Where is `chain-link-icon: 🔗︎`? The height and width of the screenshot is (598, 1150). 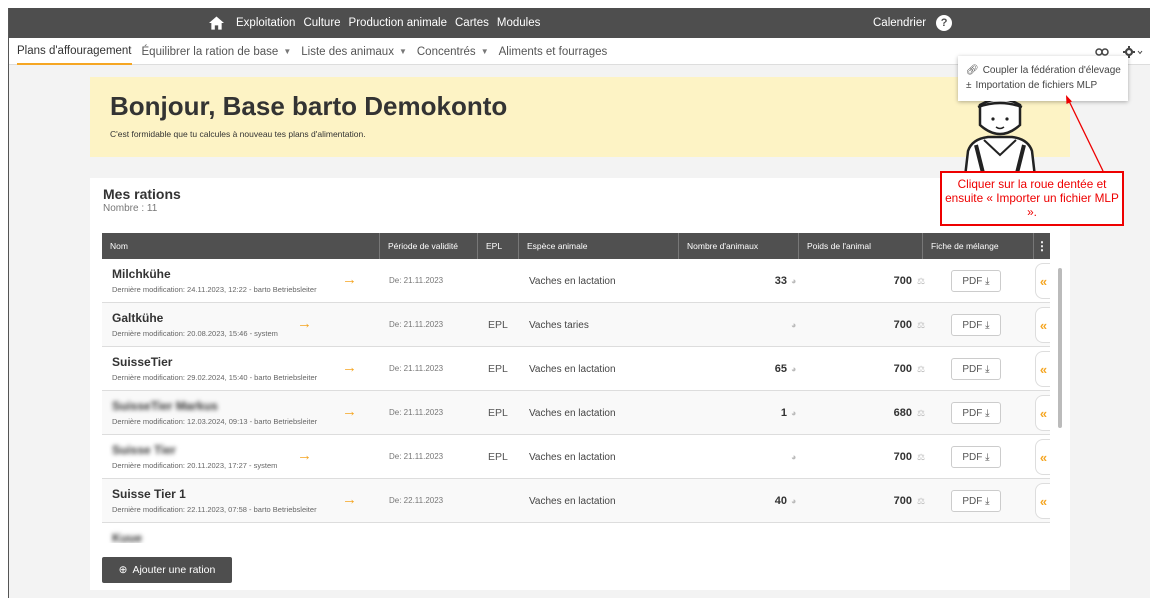
chain-link-icon: 🔗︎ is located at coordinates (972, 70).